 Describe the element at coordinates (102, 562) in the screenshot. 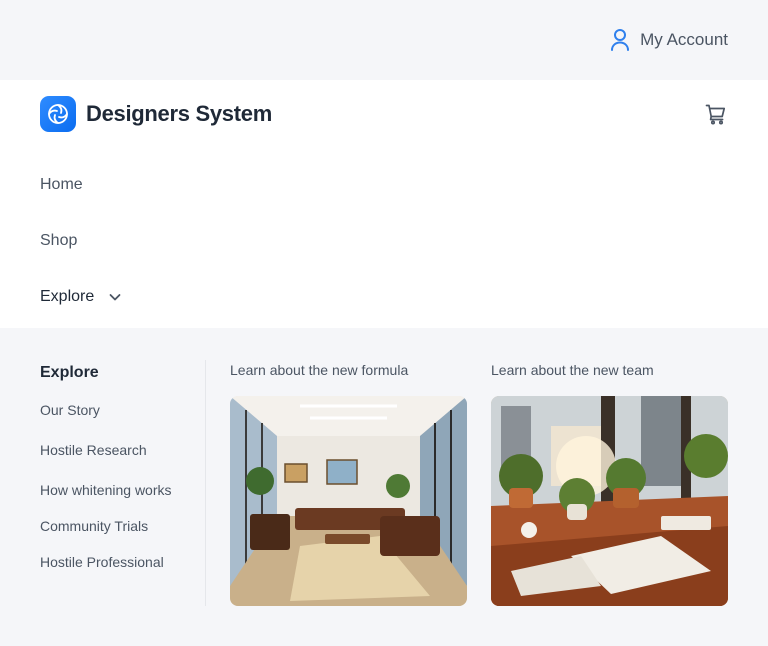

I see `mega-link-hostile-professional: Hostile Professional` at that location.